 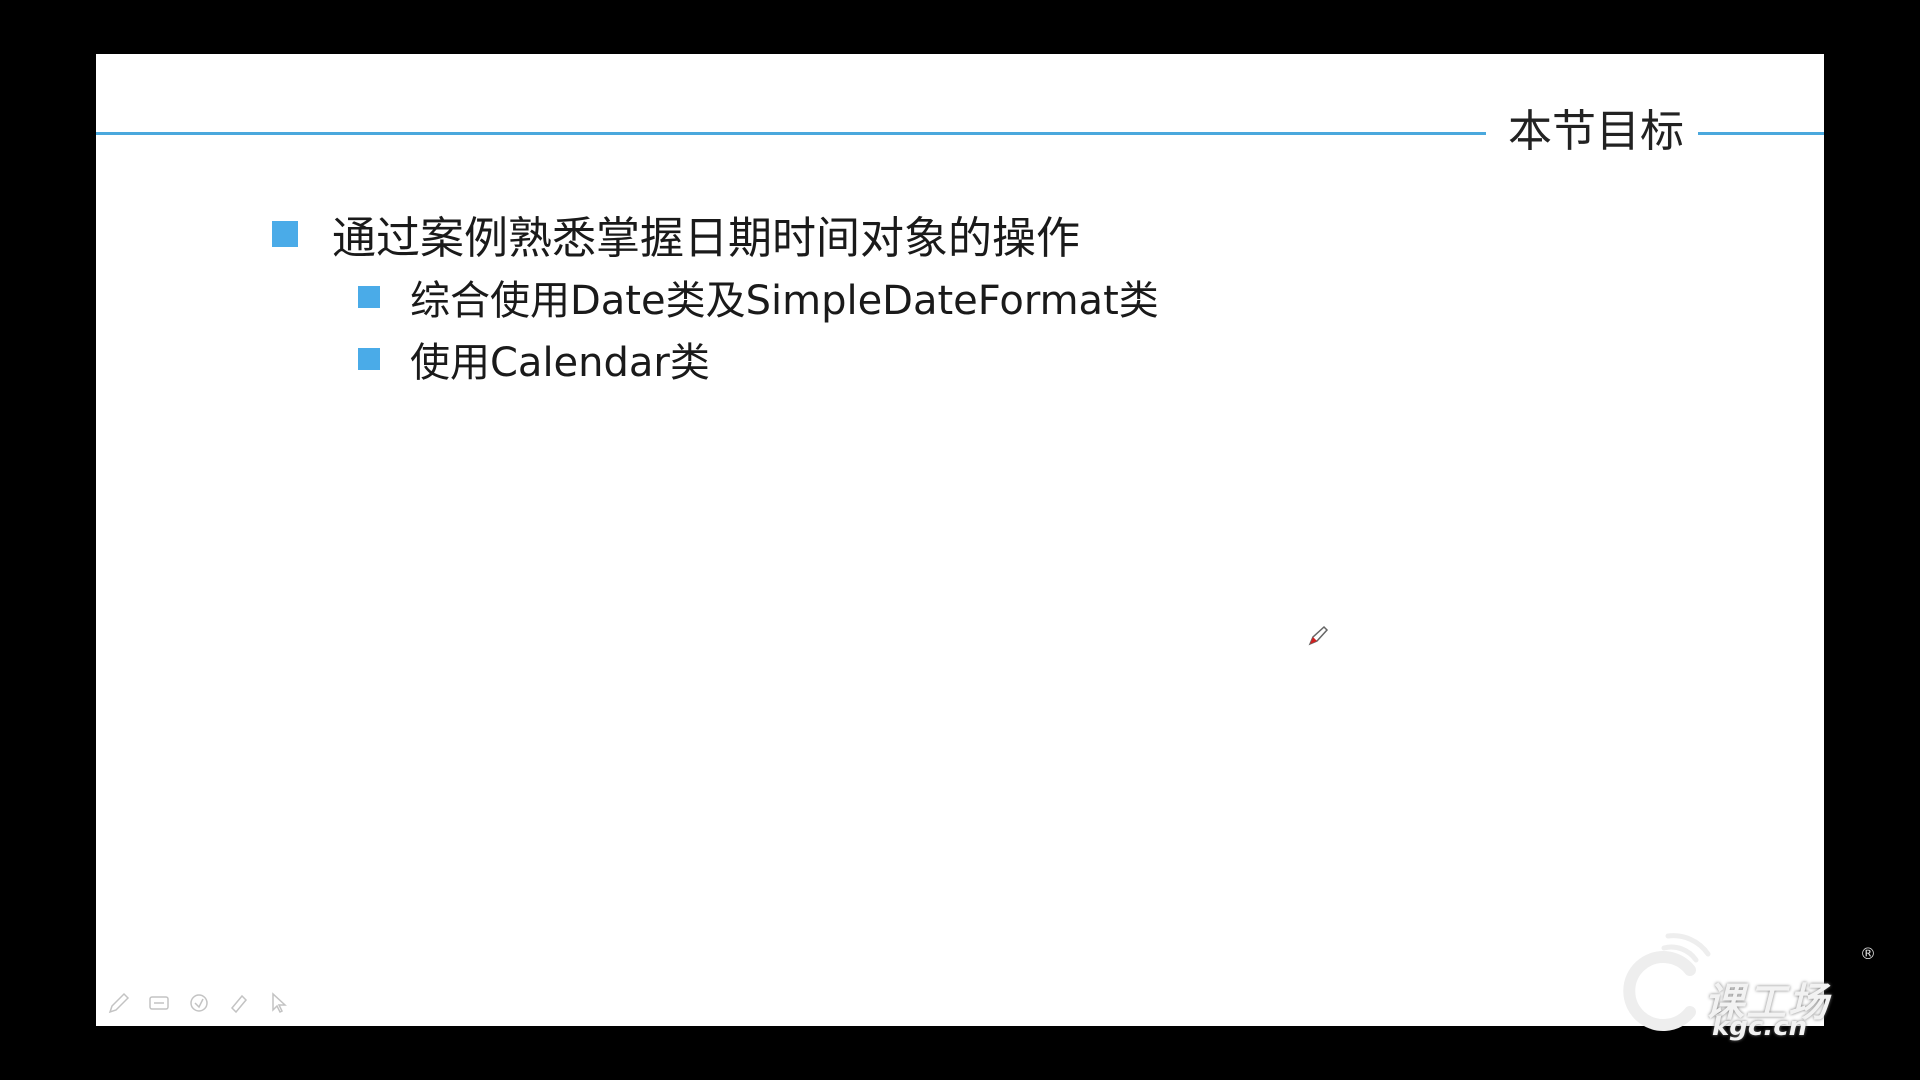 I want to click on title-rule-left, so click(x=791, y=133).